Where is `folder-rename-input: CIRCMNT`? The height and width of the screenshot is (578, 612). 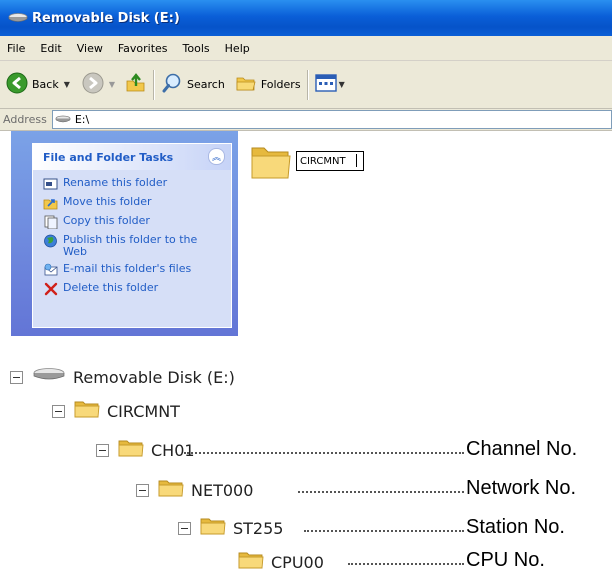
folder-rename-input: CIRCMNT is located at coordinates (330, 161).